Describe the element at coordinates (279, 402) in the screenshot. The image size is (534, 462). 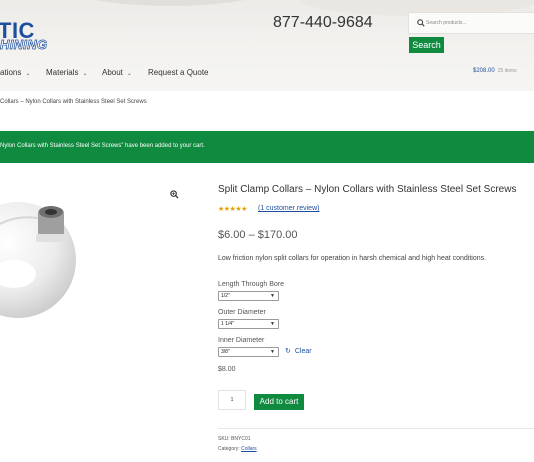
I see `add-to-cart-button: Add to cart` at that location.